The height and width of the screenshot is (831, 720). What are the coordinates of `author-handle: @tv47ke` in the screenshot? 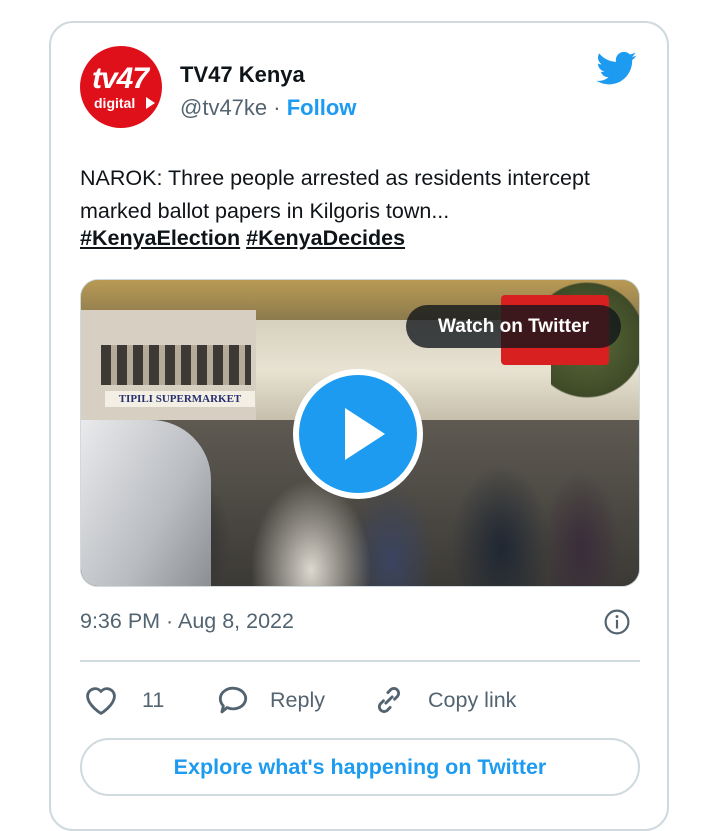 It's located at (223, 107).